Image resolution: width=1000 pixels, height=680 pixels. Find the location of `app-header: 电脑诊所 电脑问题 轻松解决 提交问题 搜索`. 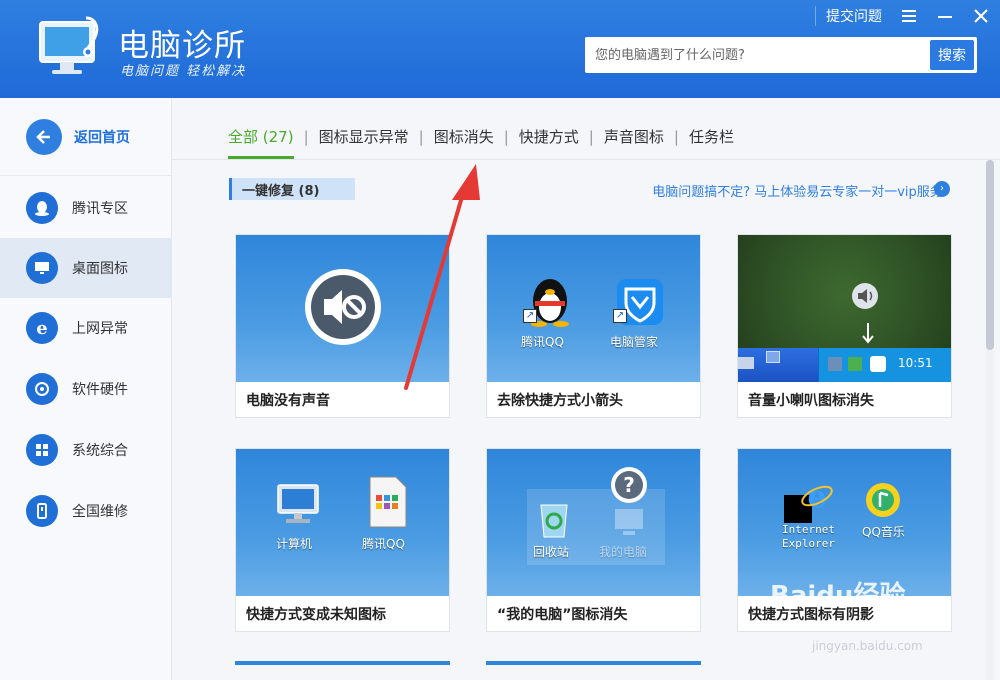

app-header: 电脑诊所 电脑问题 轻松解决 提交问题 搜索 is located at coordinates (500, 49).